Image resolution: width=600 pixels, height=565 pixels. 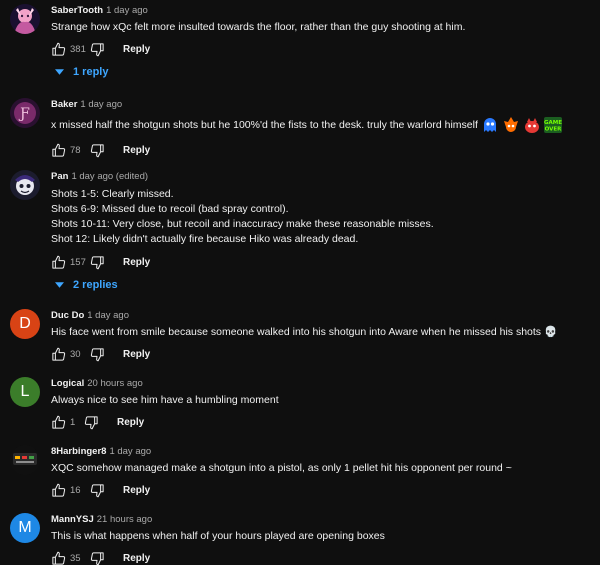 I want to click on comment-meta: Duc Do 1 day ago, so click(x=321, y=315).